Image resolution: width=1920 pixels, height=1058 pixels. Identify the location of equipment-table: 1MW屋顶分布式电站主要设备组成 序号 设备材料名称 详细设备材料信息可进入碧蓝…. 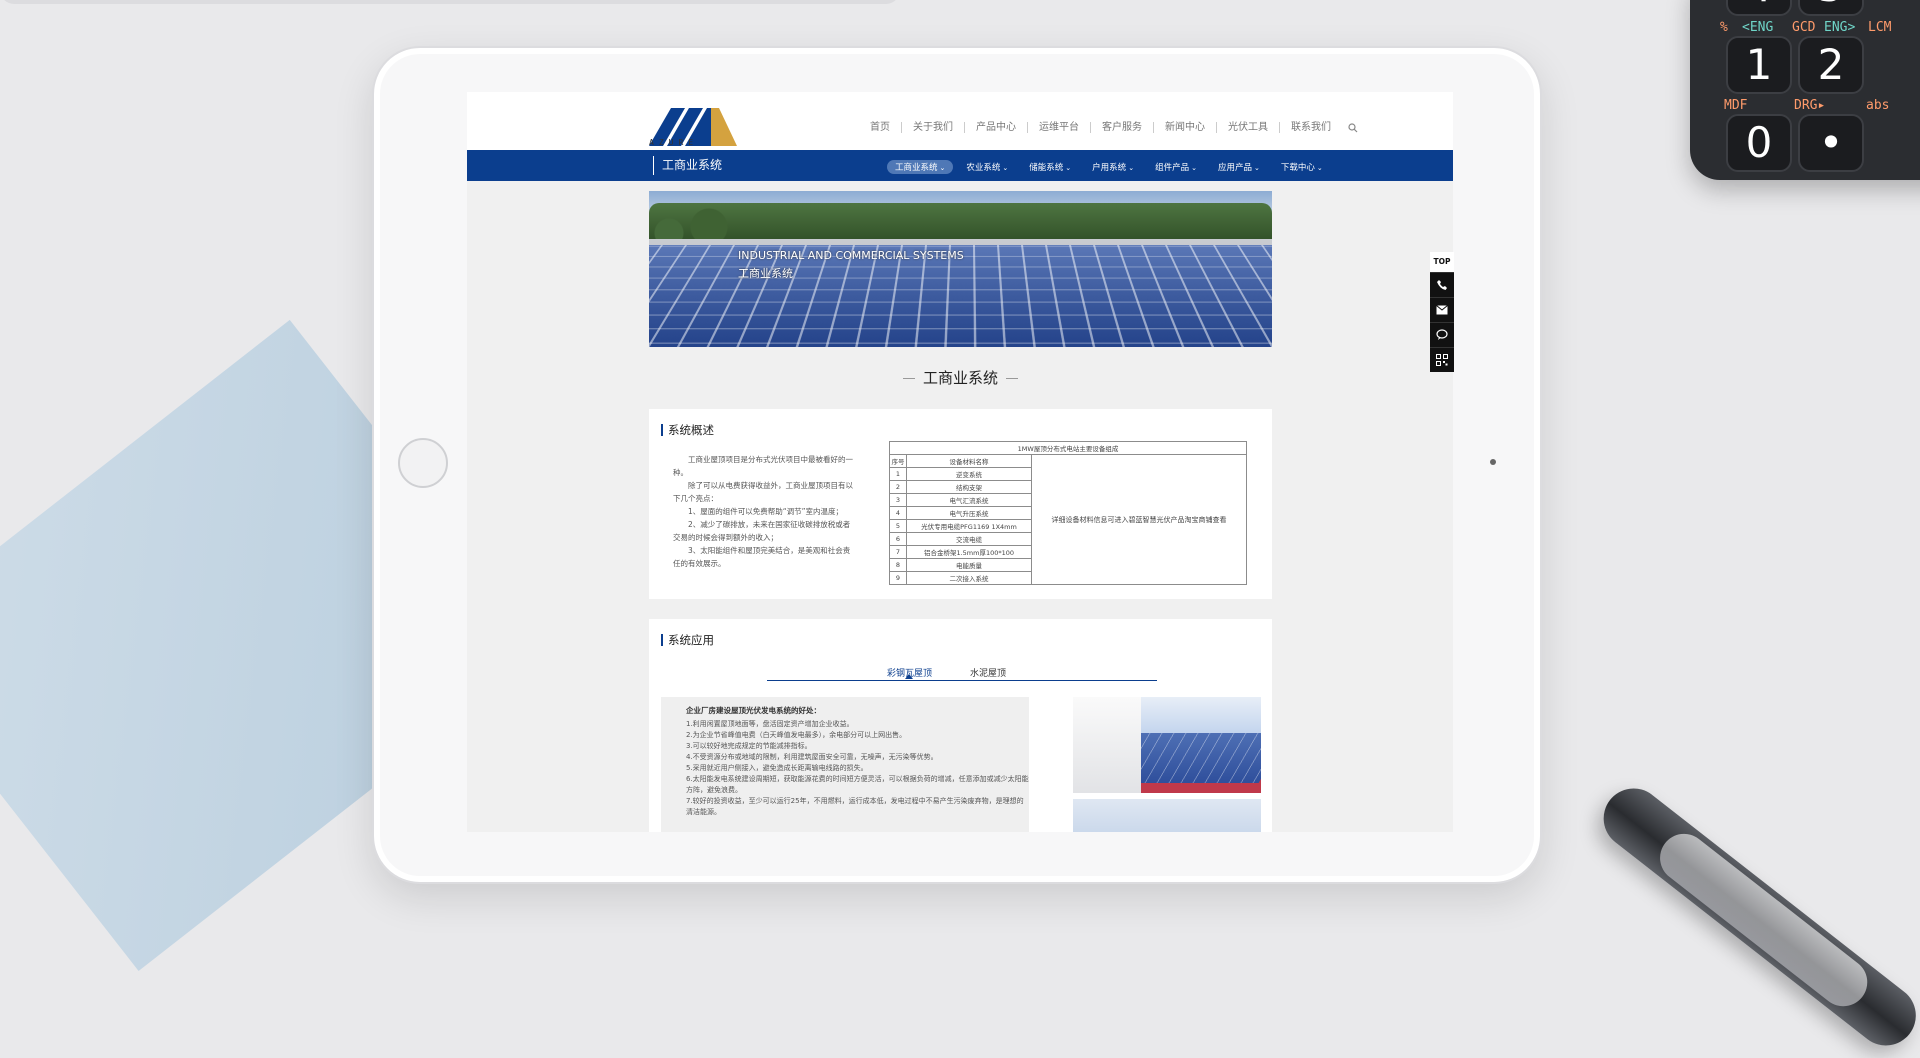
(1068, 513).